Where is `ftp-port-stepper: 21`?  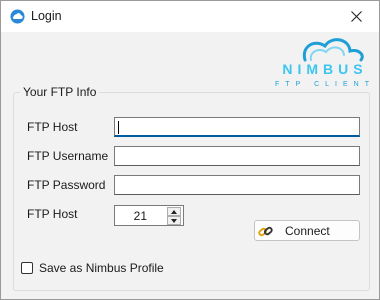 ftp-port-stepper: 21 is located at coordinates (149, 215).